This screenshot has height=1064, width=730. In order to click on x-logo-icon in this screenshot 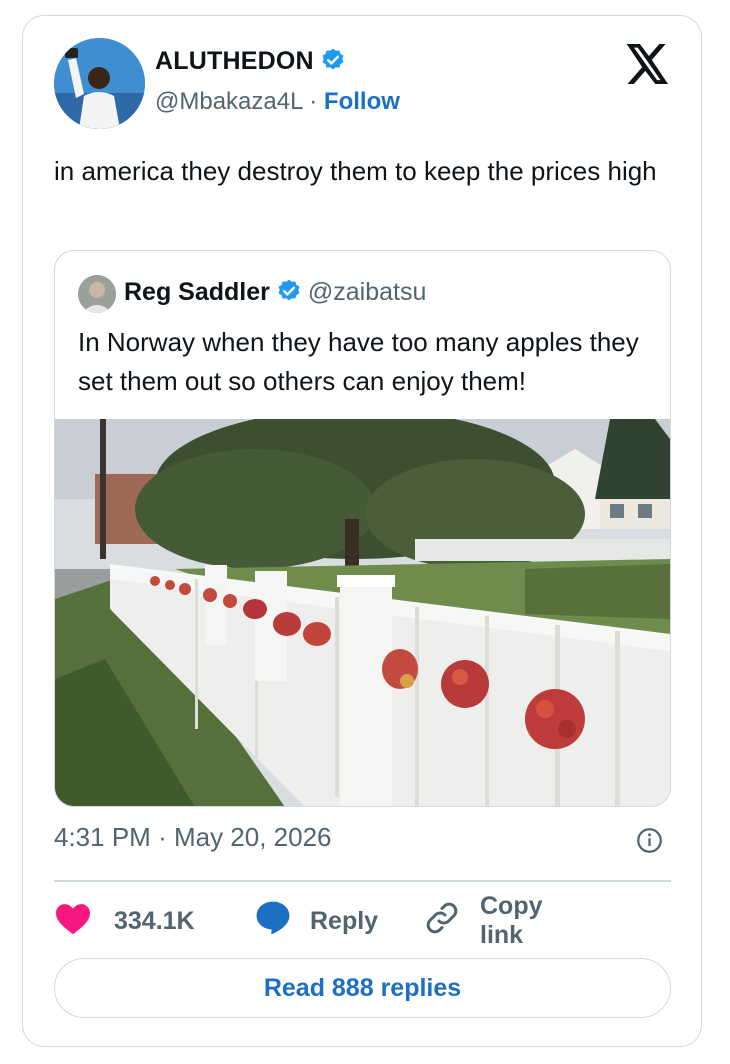, I will do `click(648, 64)`.